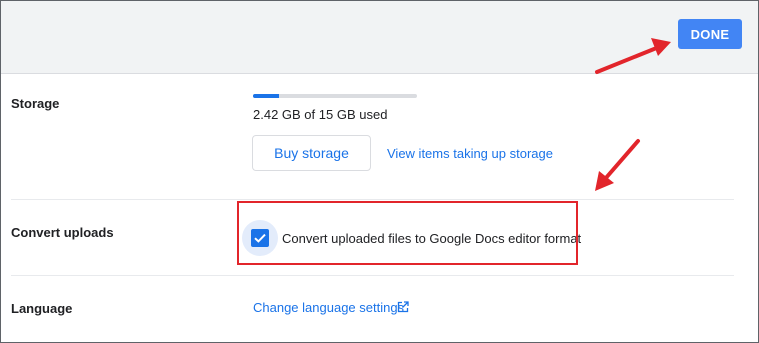 Image resolution: width=759 pixels, height=343 pixels. I want to click on convert-uploads-checkbox, so click(260, 238).